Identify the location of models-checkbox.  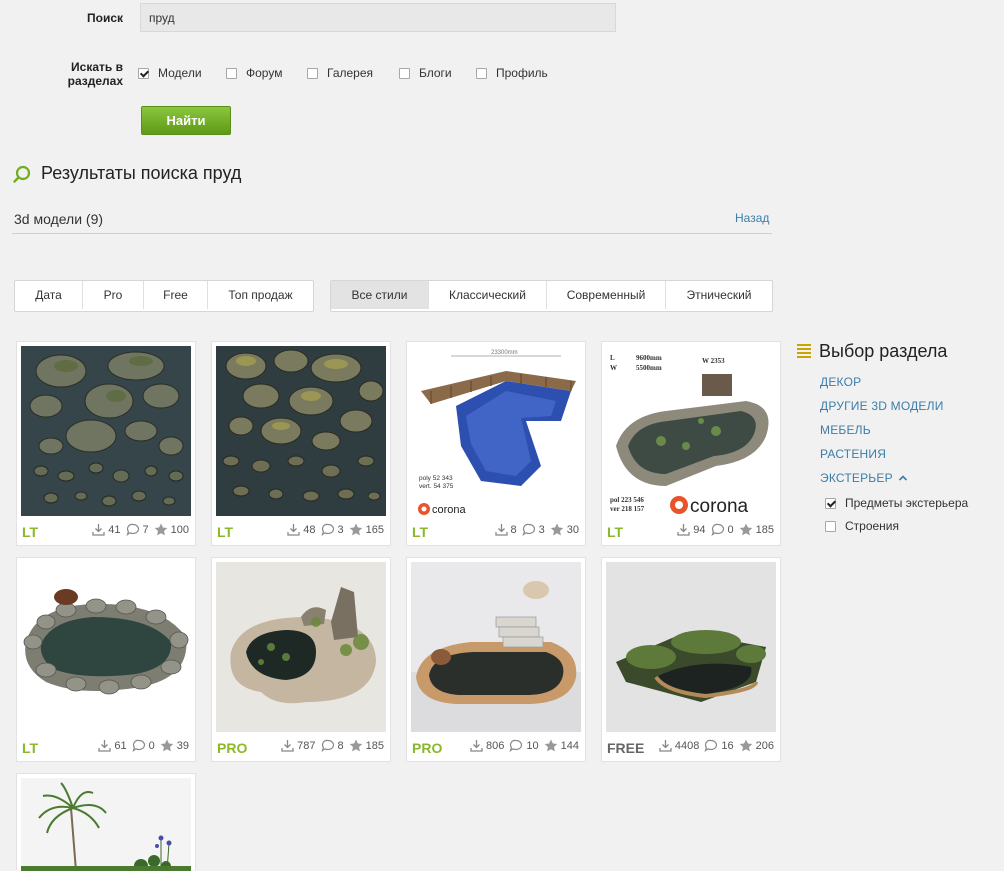
(143, 73).